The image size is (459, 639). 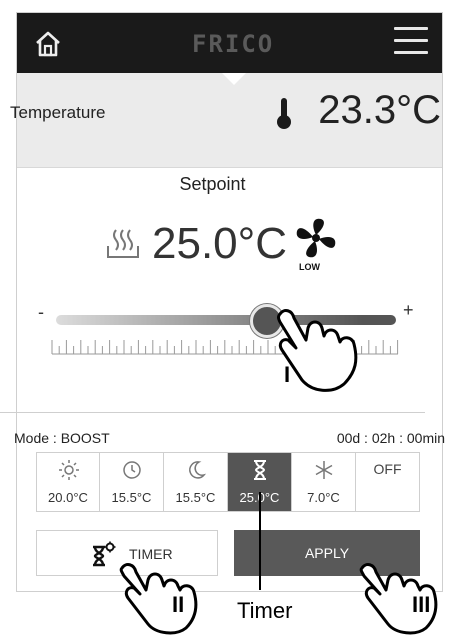 What do you see at coordinates (178, 604) in the screenshot?
I see `callout-step-2: II` at bounding box center [178, 604].